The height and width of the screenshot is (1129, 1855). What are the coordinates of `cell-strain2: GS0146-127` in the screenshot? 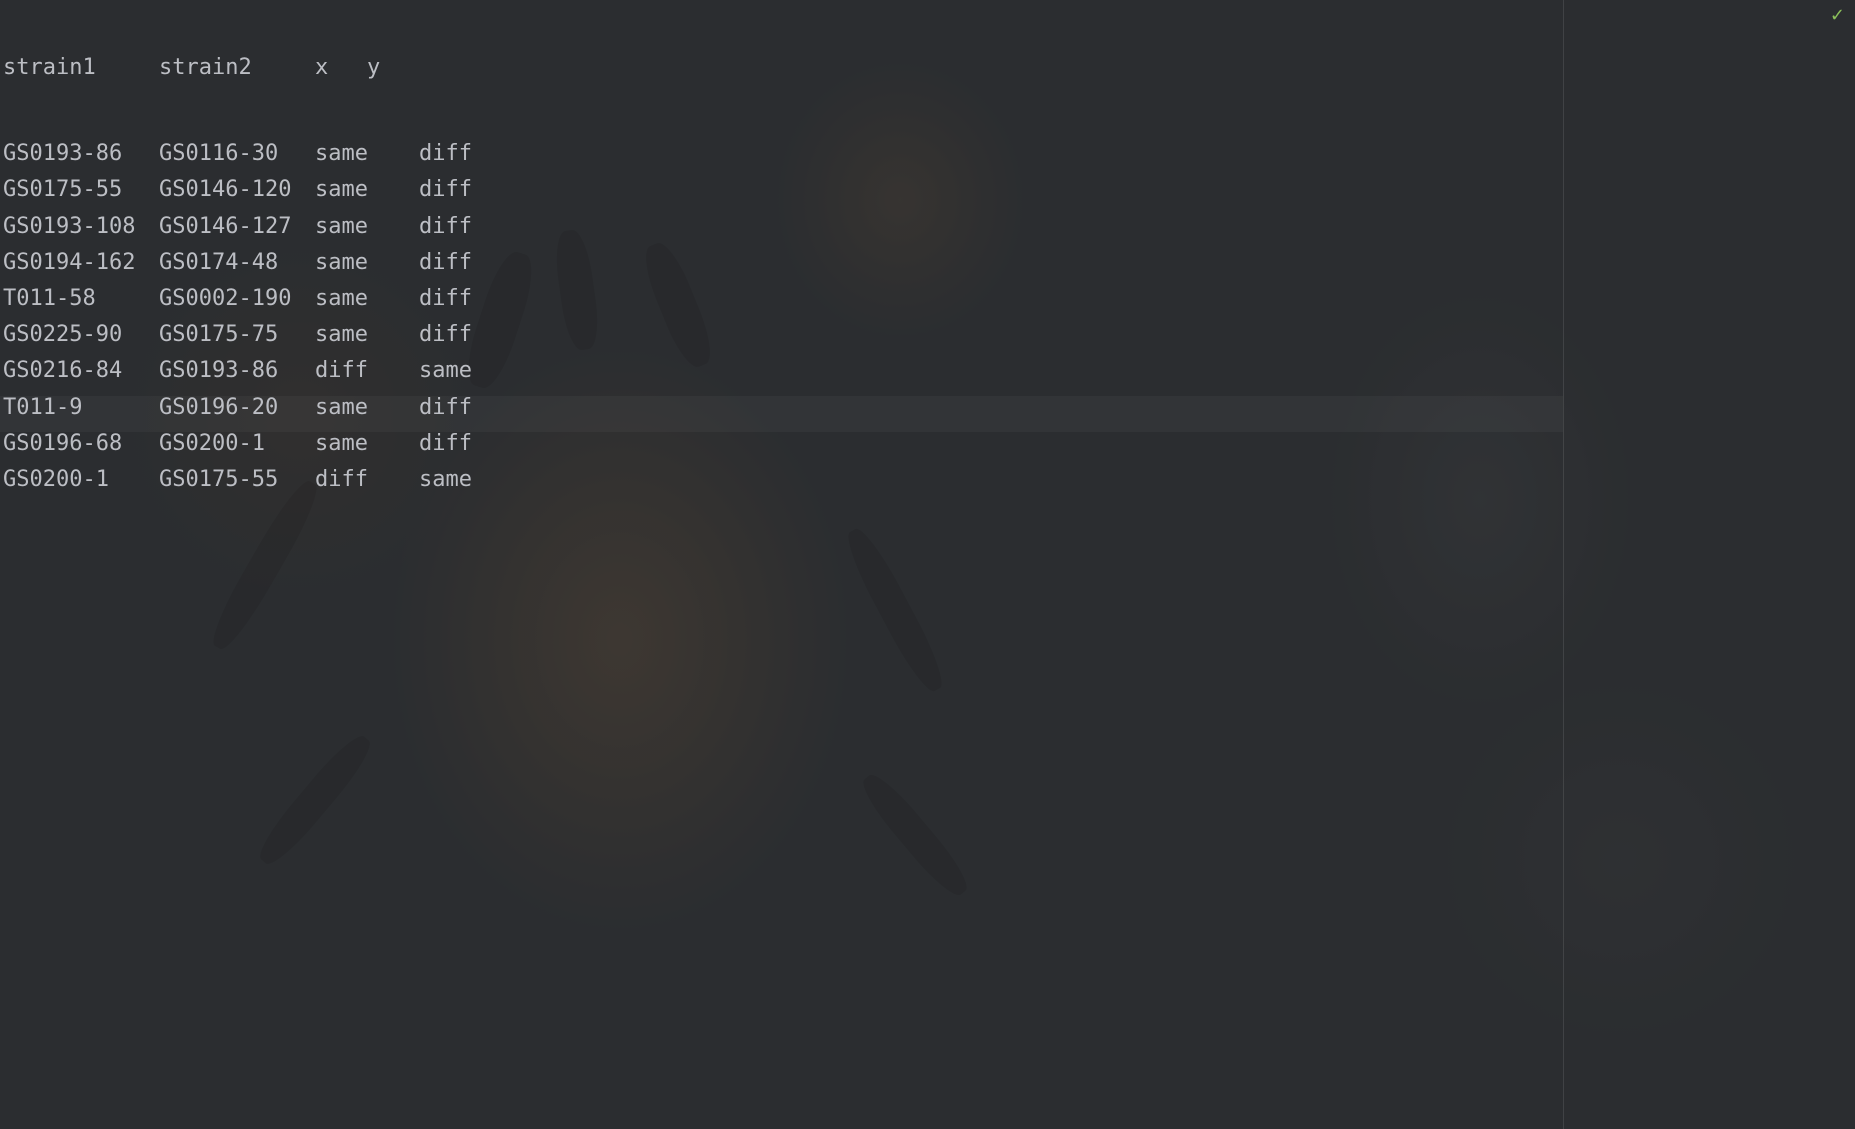 It's located at (225, 226).